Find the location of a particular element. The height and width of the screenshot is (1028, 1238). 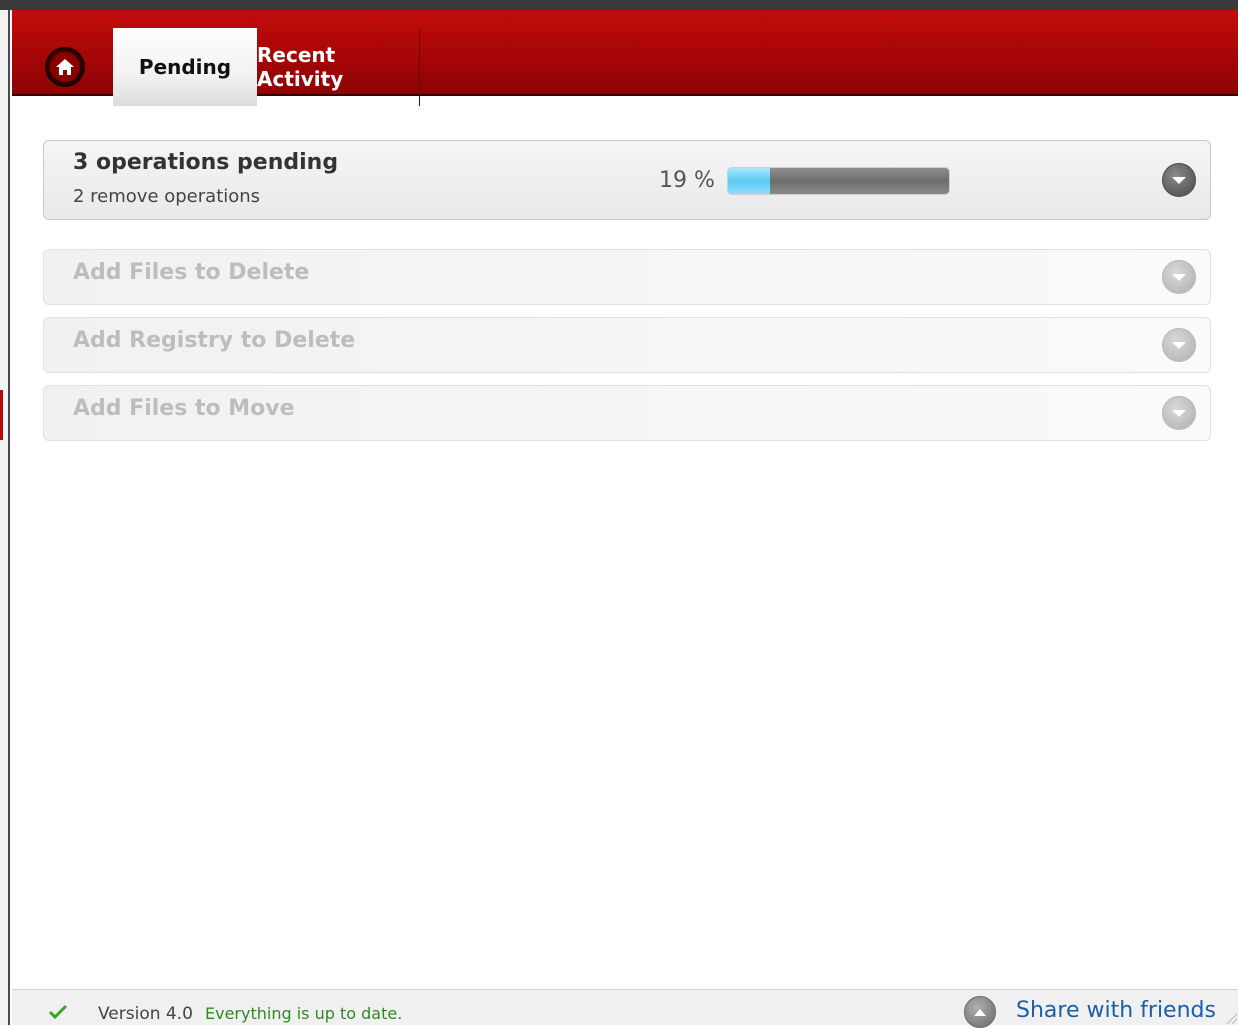

operations-subtitle: 2 remove operations is located at coordinates (167, 196).